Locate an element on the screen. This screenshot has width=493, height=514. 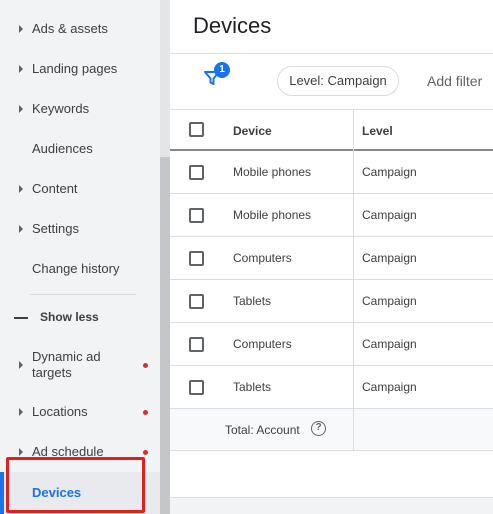
page-title: Devices is located at coordinates (232, 25).